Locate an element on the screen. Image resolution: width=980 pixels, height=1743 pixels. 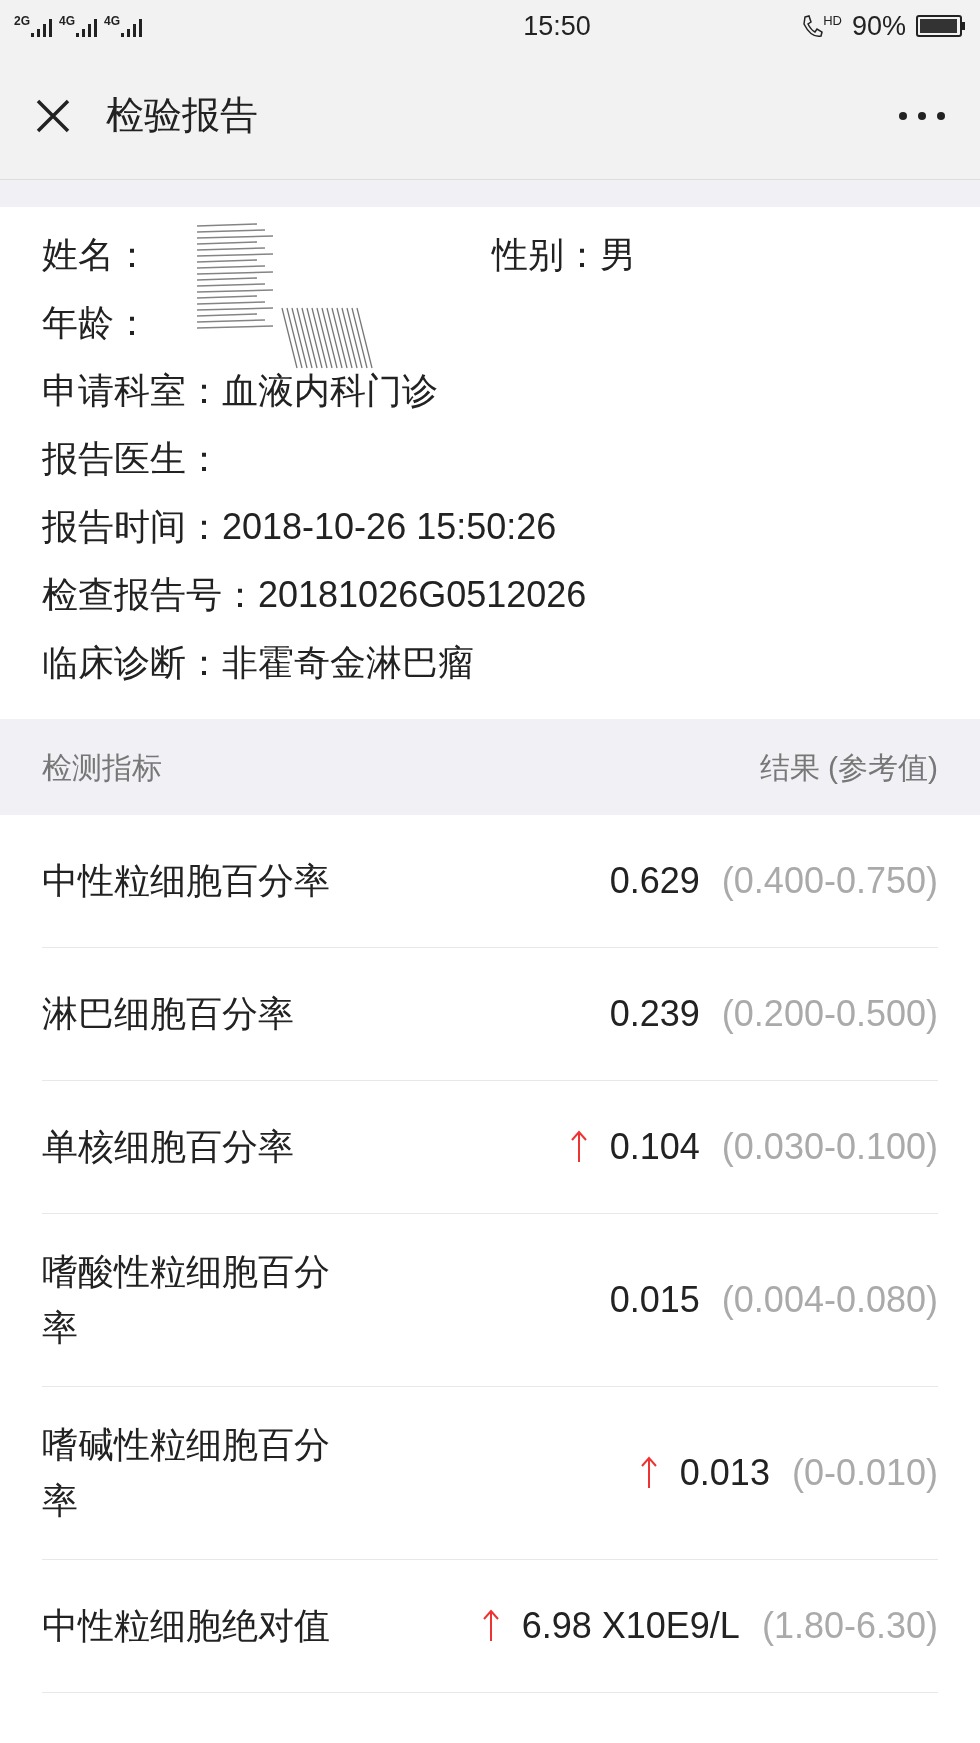
page-title: 检验报告 is located at coordinates (182, 115).